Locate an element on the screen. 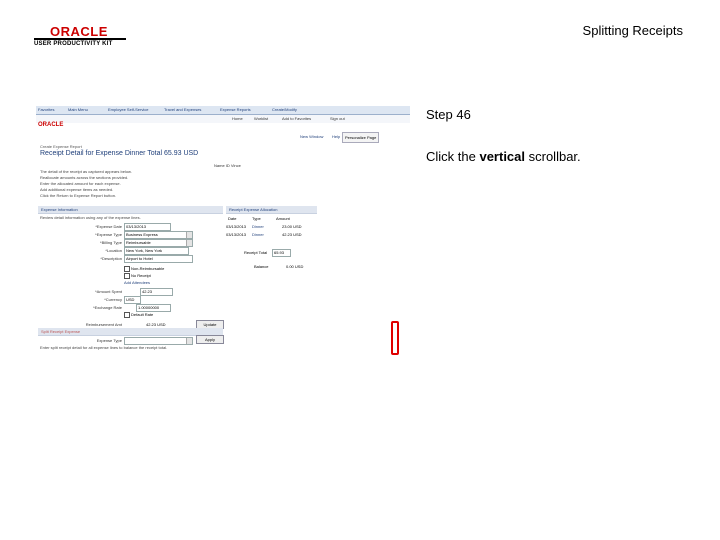 The width and height of the screenshot is (720, 540). col-date: Date is located at coordinates (232, 218).